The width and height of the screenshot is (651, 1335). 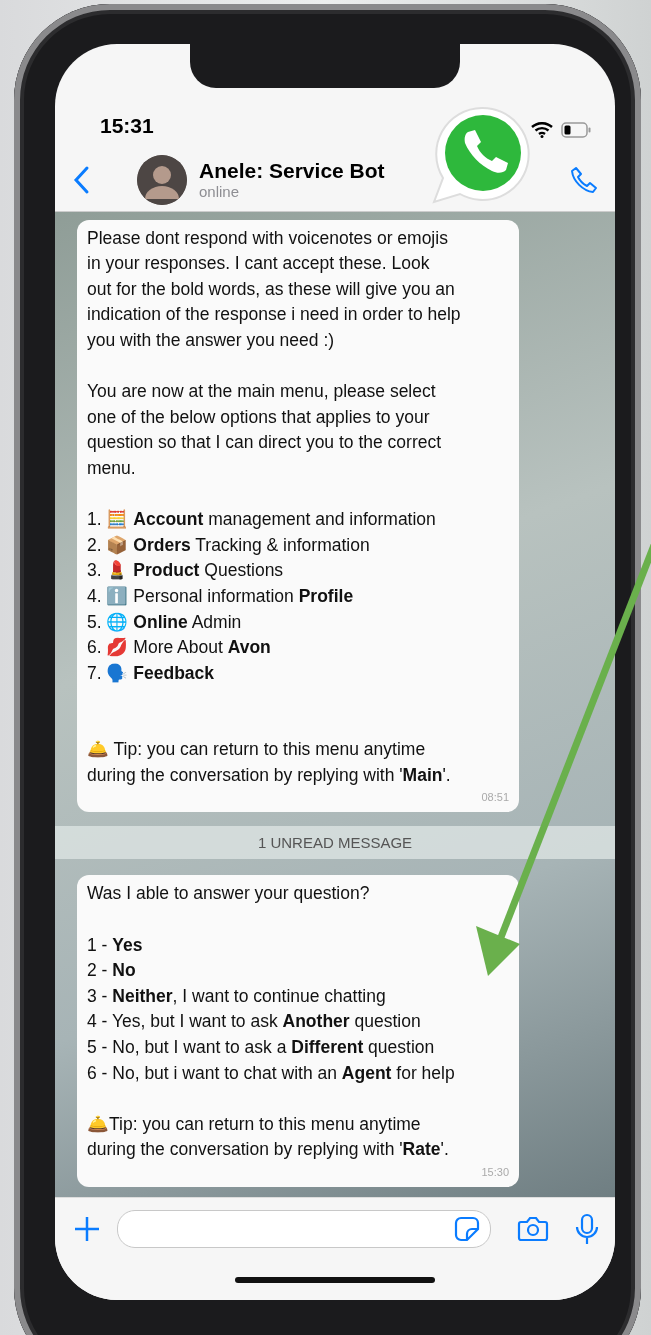 What do you see at coordinates (584, 179) in the screenshot?
I see `phone-icon` at bounding box center [584, 179].